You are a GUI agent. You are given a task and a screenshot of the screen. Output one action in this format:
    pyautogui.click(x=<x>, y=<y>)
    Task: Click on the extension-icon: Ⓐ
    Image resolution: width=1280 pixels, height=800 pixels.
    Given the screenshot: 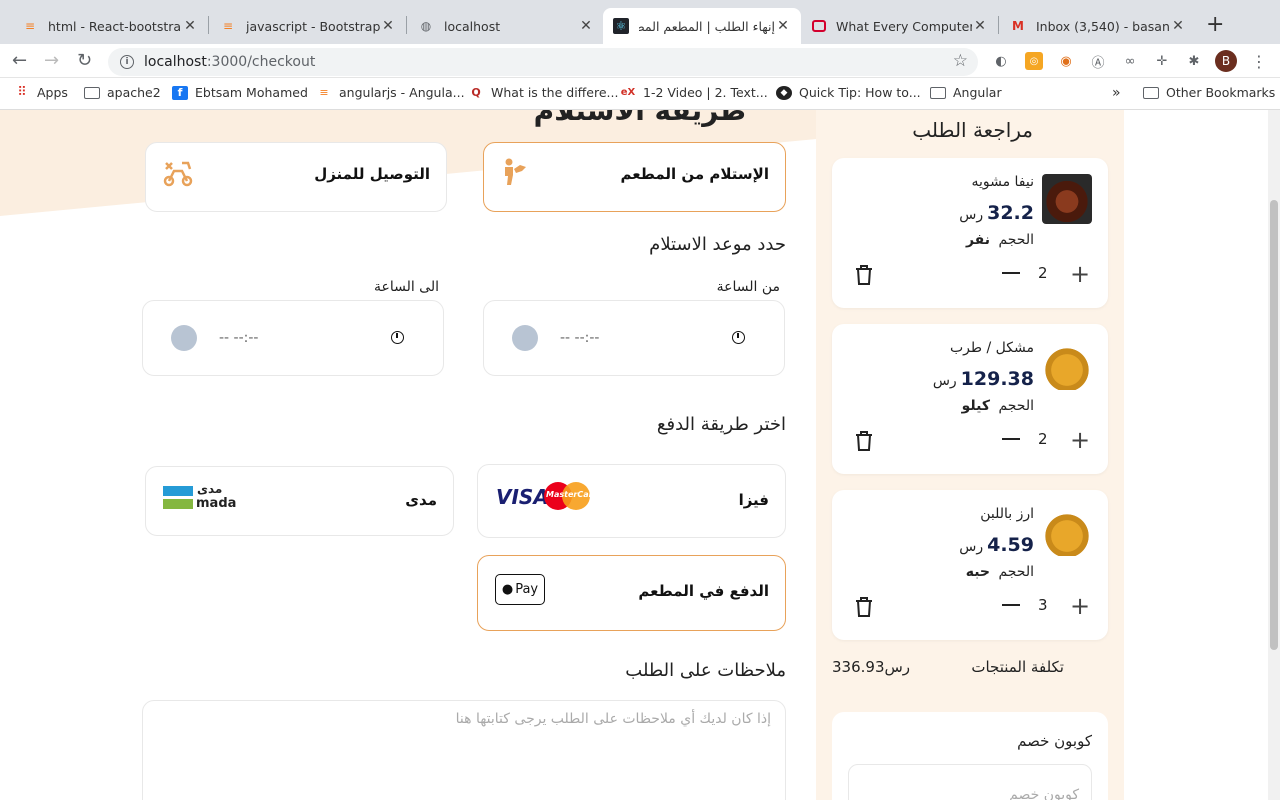 What is the action you would take?
    pyautogui.click(x=1098, y=61)
    